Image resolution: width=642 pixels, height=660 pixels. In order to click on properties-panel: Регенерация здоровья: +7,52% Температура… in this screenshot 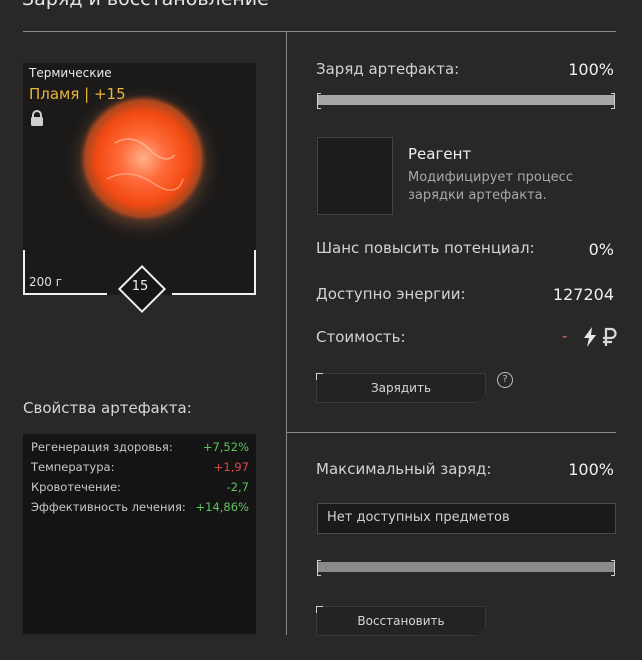, I will do `click(139, 534)`.